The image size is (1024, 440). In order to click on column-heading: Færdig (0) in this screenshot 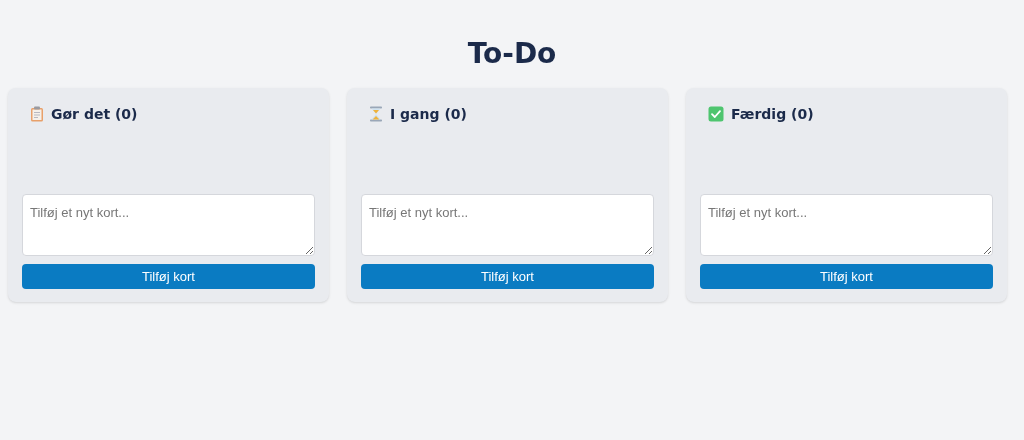, I will do `click(772, 114)`.